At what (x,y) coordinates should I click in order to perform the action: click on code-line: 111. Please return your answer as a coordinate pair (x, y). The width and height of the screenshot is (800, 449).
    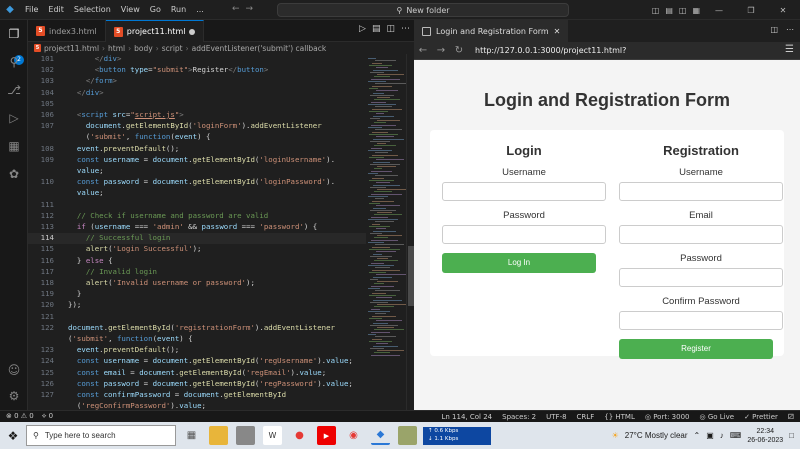
    Looking at the image, I should click on (197, 205).